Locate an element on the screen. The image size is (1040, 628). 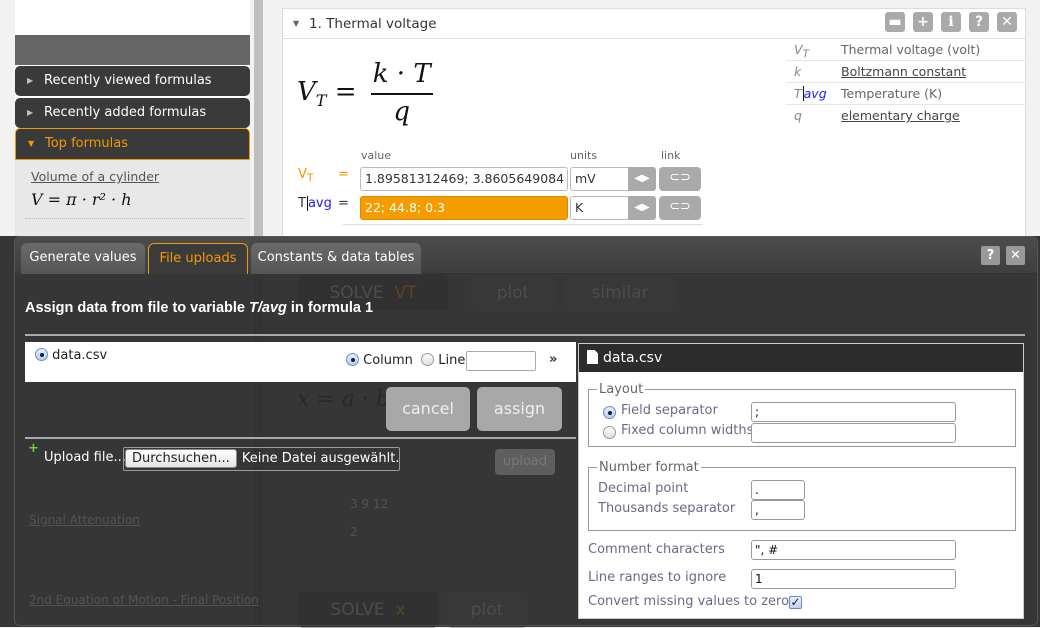
fixed-widths-input is located at coordinates (853, 433).